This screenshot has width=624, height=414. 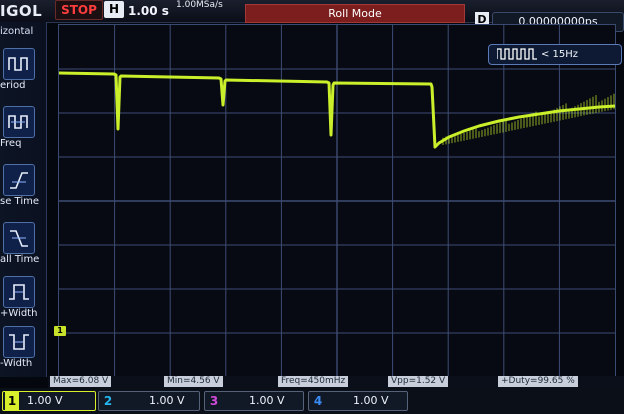 I want to click on pulse-train-icon, so click(x=517, y=54).